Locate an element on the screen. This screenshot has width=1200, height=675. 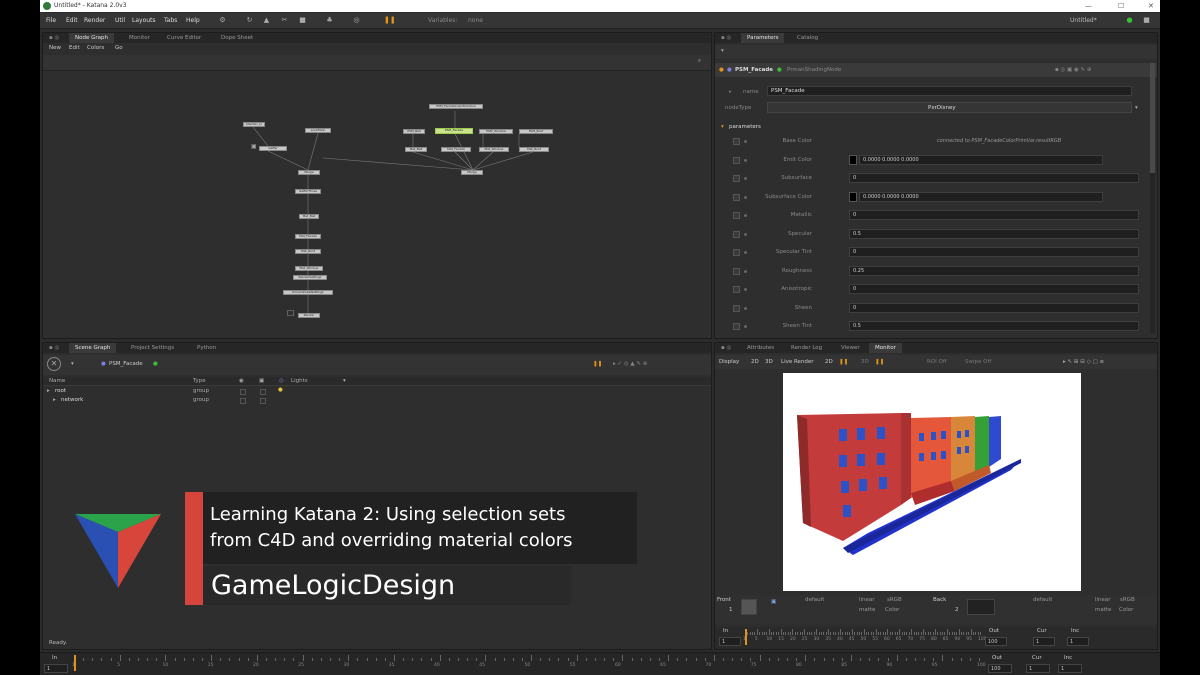
menu-tabs: Tabs is located at coordinates (170, 21).